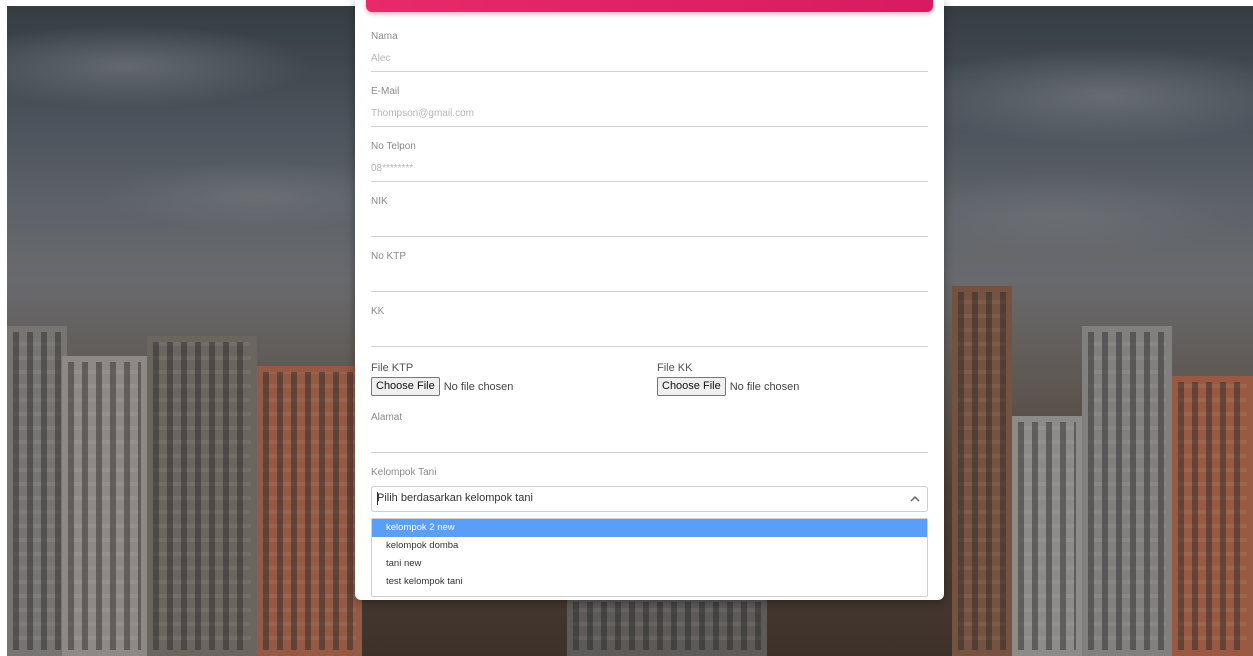  I want to click on field-no-telpon: No Telpon 08********, so click(649, 161).